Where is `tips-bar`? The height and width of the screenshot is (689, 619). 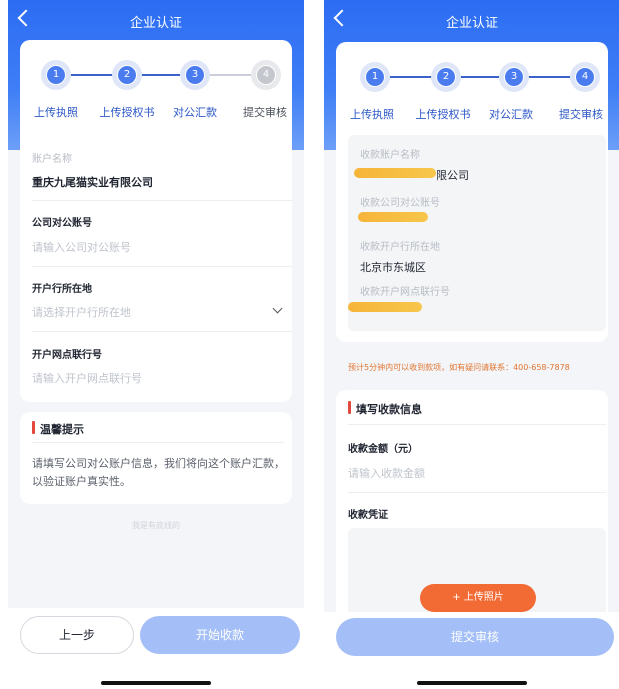 tips-bar is located at coordinates (33, 427).